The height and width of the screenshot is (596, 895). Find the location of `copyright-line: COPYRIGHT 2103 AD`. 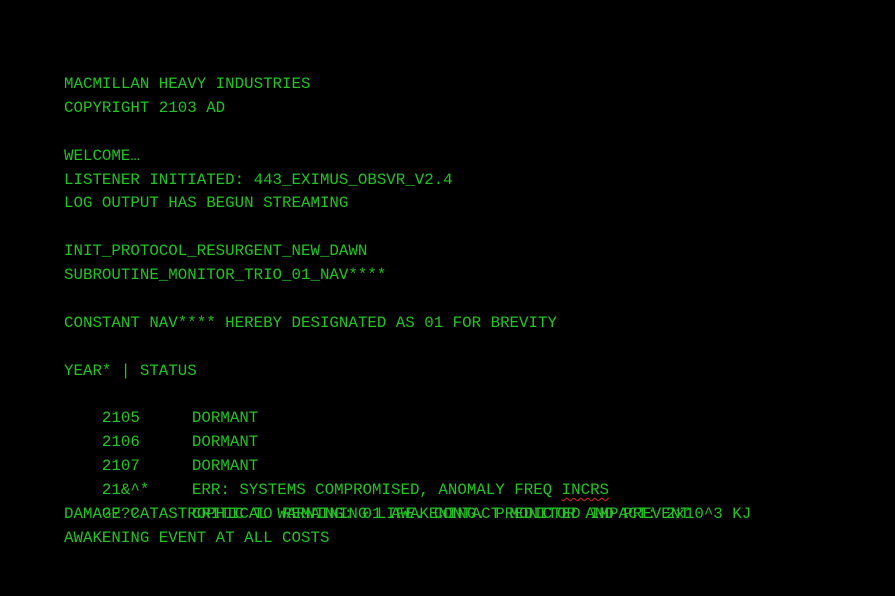

copyright-line: COPYRIGHT 2103 AD is located at coordinates (145, 107).